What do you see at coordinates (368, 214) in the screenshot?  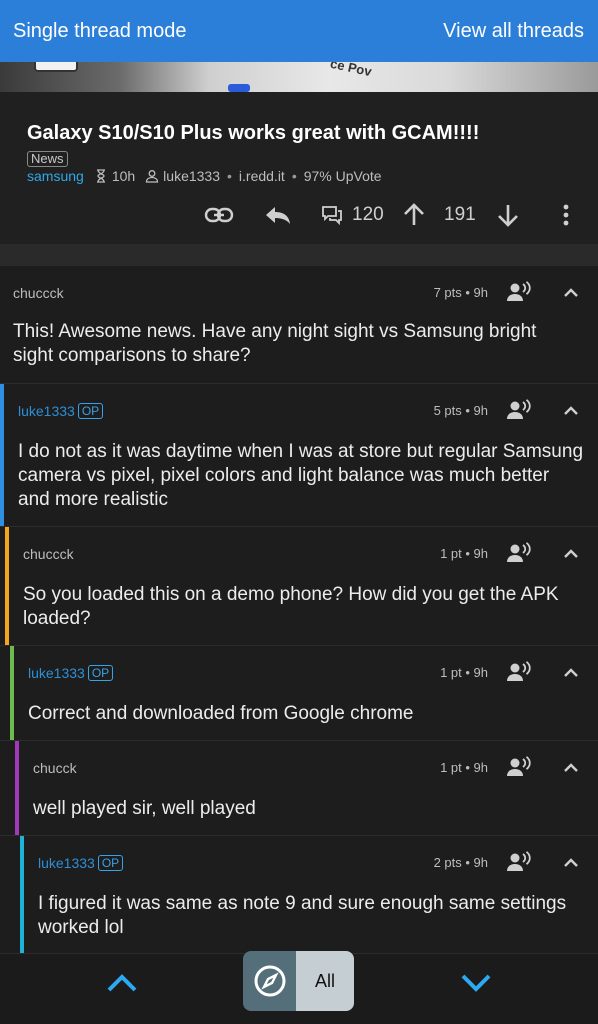 I see `comment-count: 120` at bounding box center [368, 214].